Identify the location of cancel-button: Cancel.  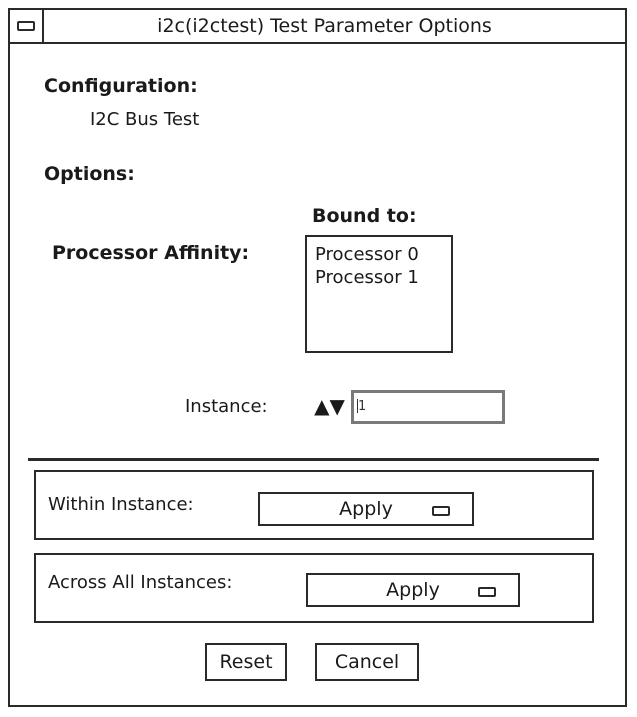
(367, 662).